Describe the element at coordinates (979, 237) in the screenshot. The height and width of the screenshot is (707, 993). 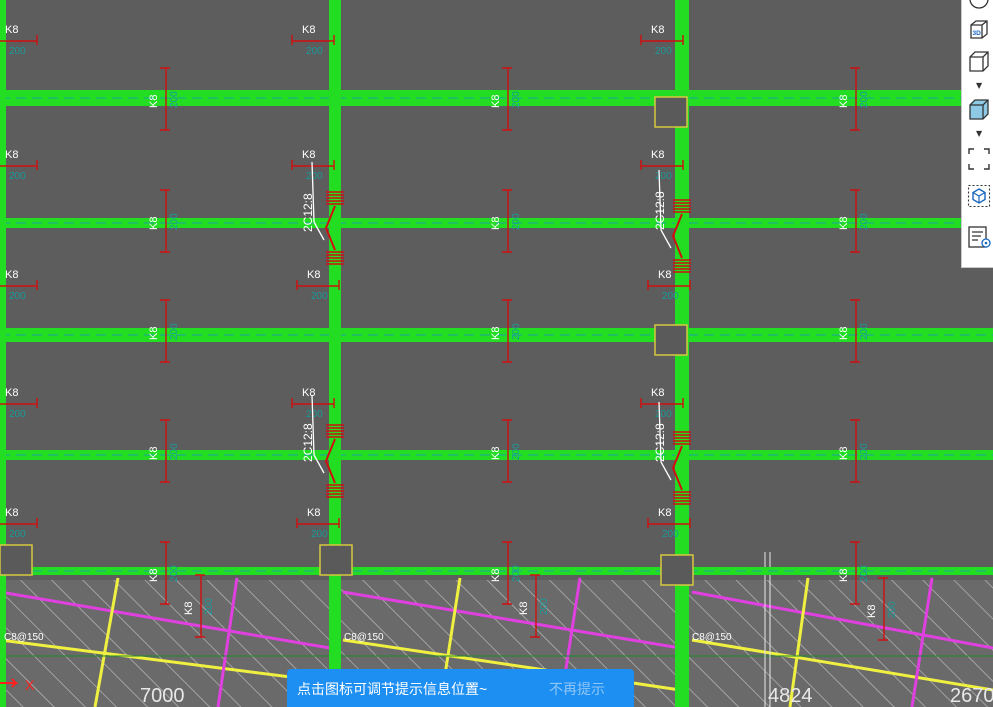
I see `properties-list-icon` at that location.